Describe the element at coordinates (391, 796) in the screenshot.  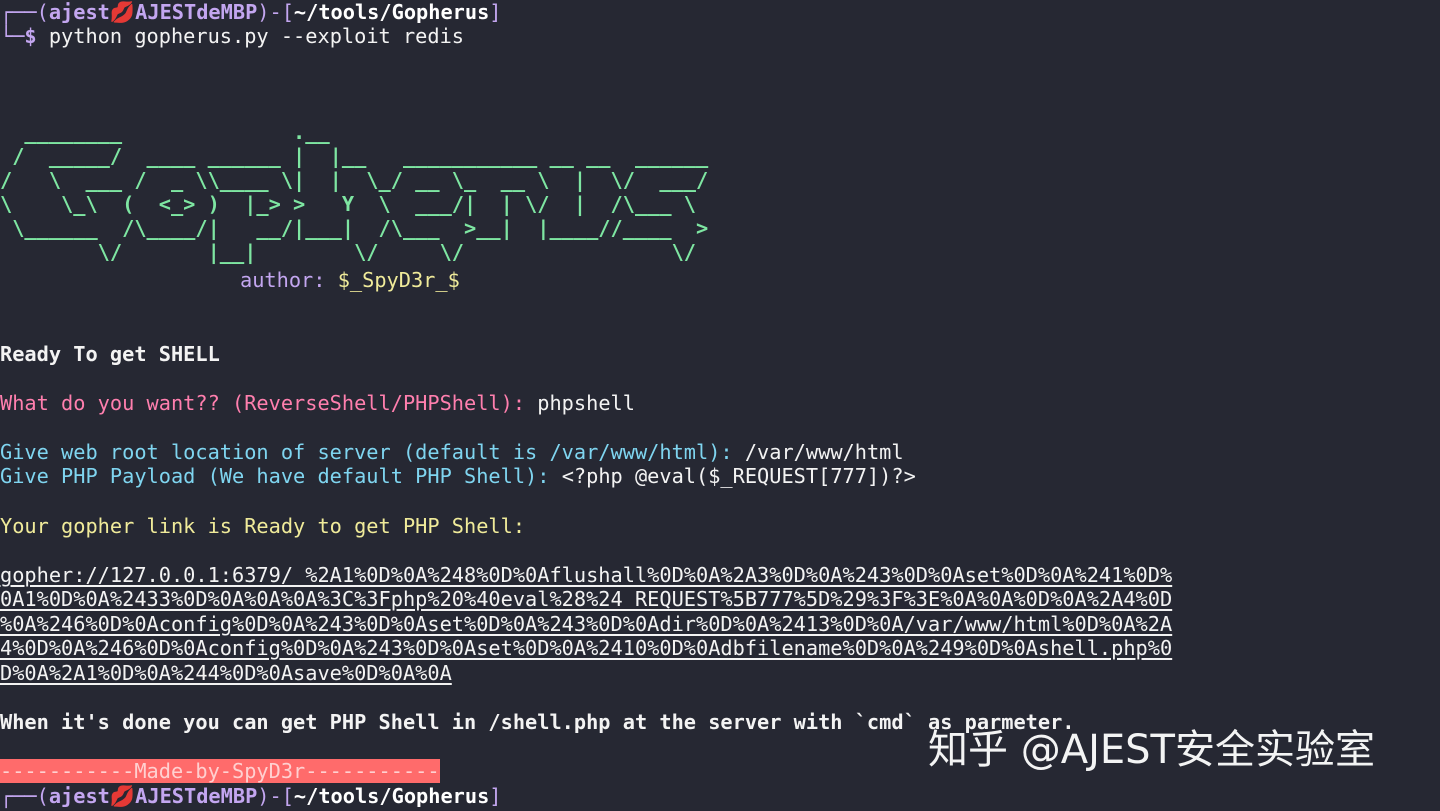
I see `prompt-path-2: ~/tools/Gopherus` at that location.